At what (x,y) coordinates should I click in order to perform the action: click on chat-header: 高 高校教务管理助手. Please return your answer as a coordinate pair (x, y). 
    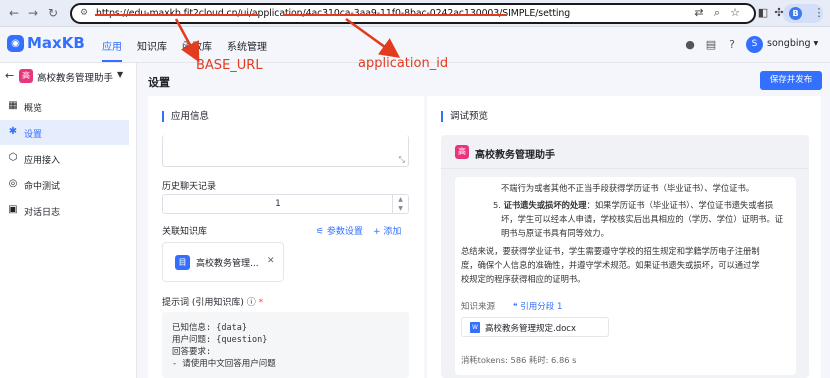
    Looking at the image, I should click on (625, 152).